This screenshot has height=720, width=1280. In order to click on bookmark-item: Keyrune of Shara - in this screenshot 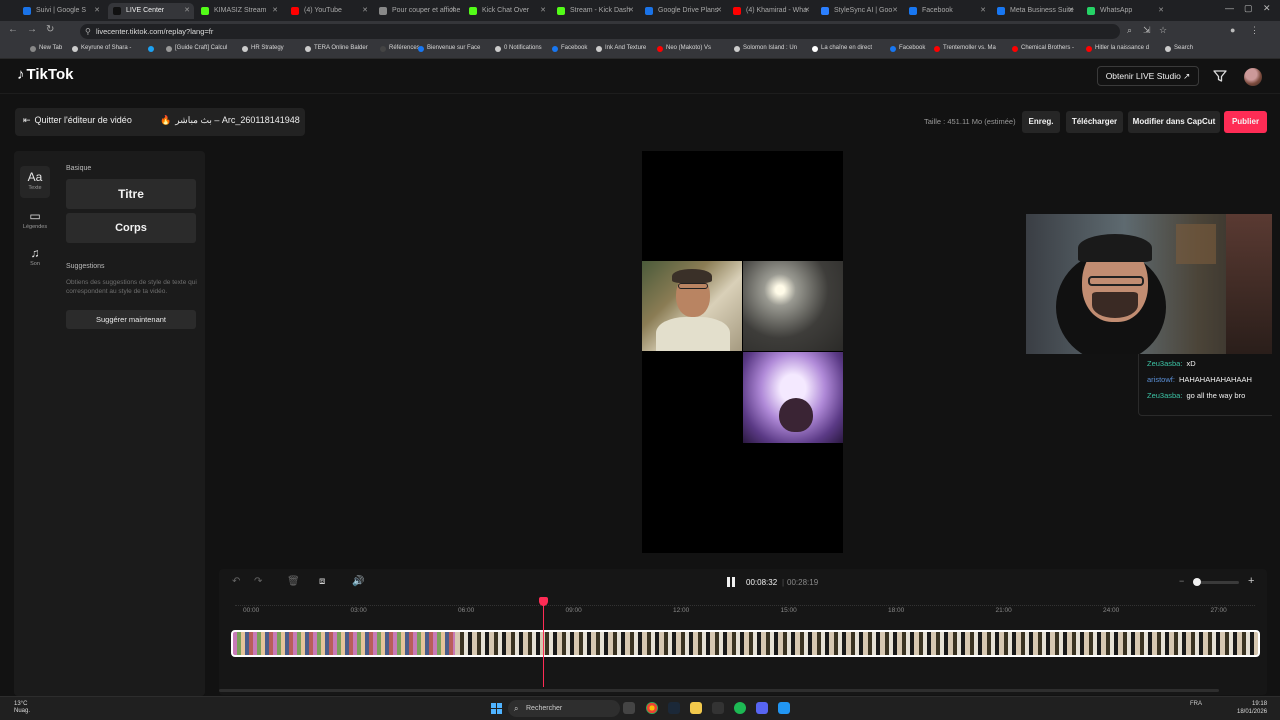, I will do `click(101, 48)`.